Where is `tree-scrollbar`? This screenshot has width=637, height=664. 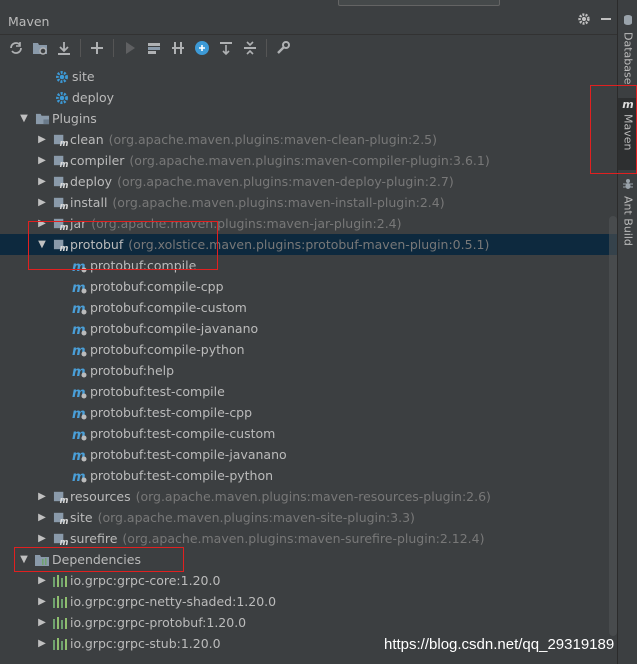
tree-scrollbar is located at coordinates (613, 426).